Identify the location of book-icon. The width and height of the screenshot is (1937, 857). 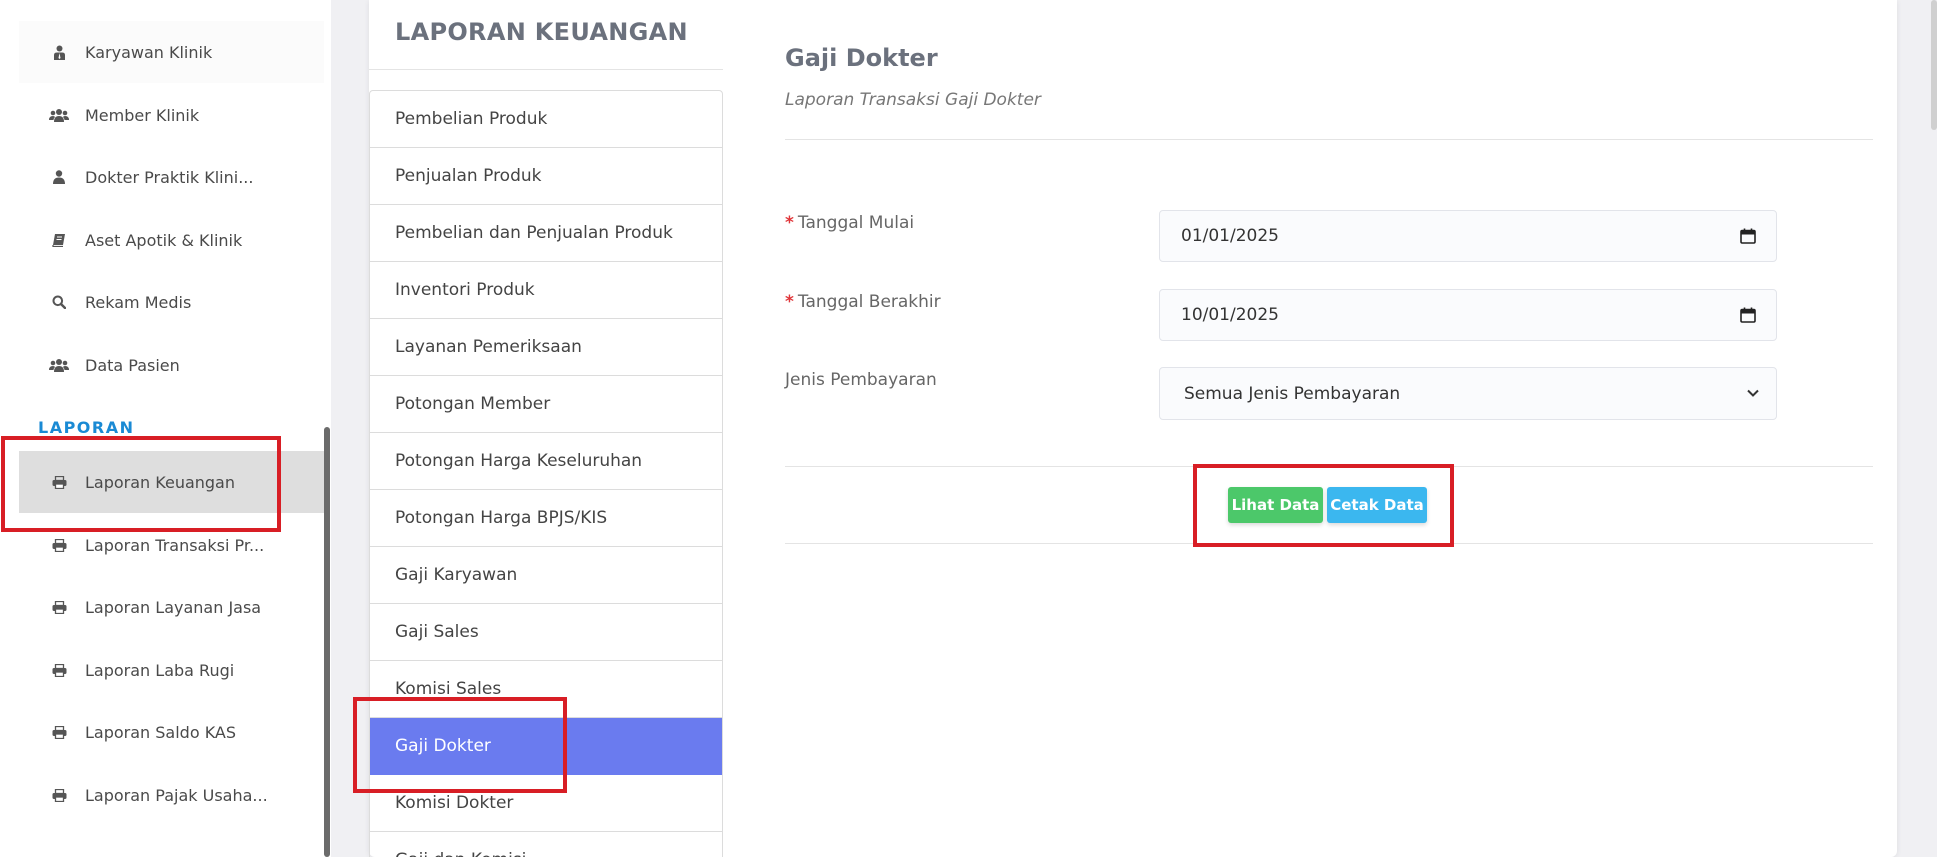
(59, 240).